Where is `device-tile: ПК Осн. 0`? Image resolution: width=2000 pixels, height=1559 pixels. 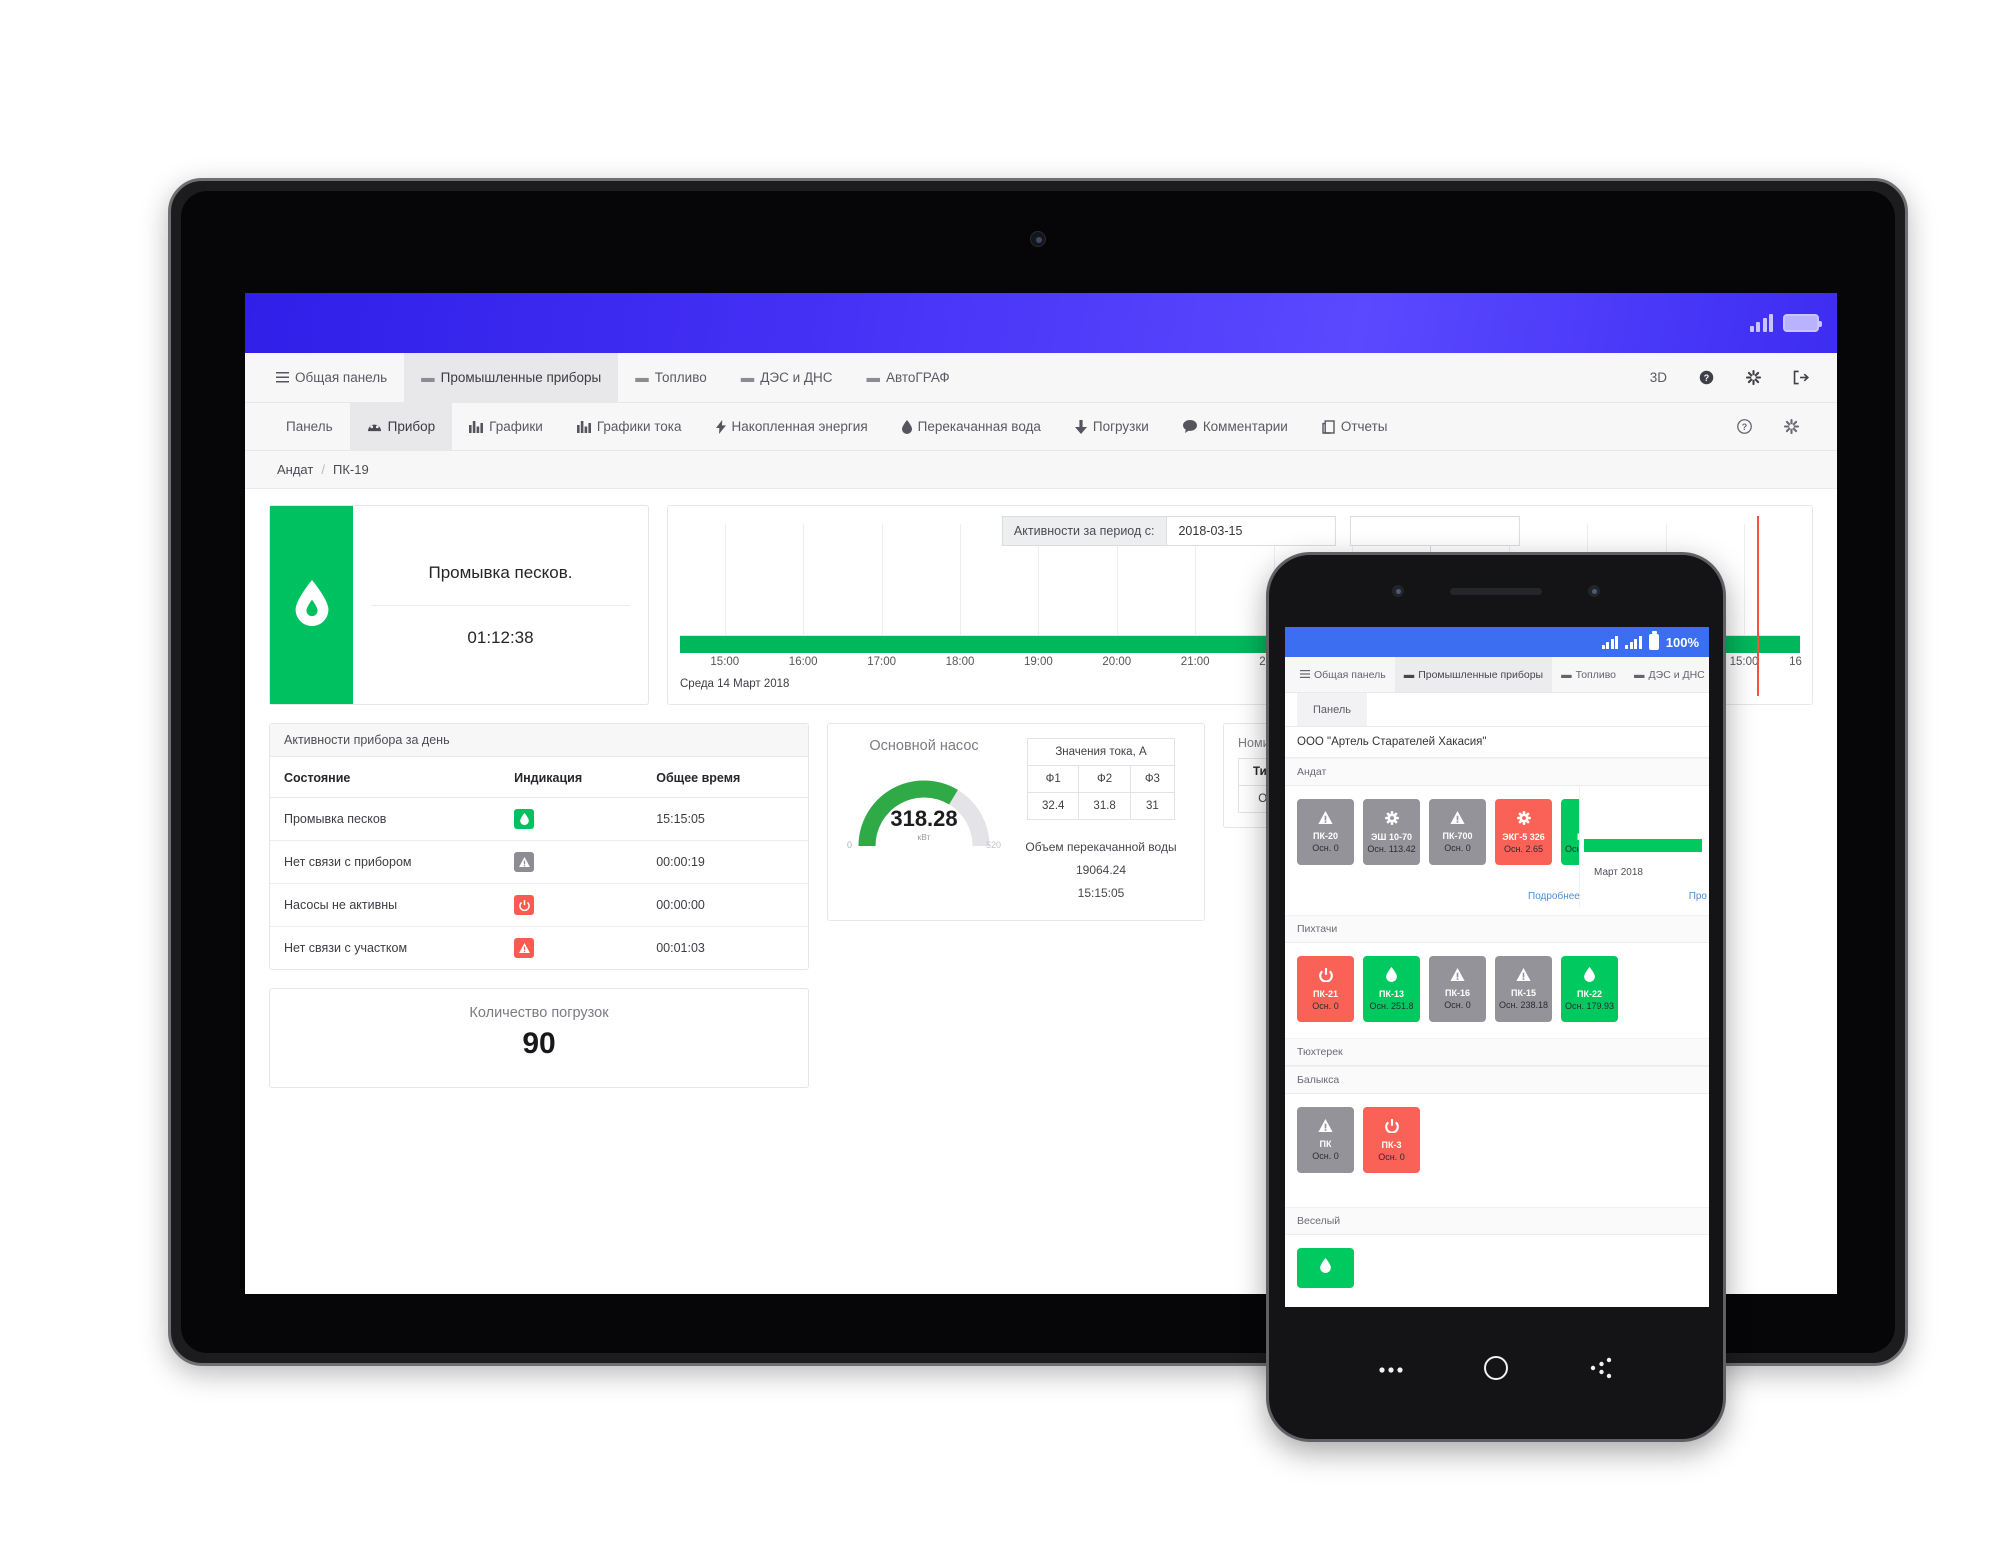
device-tile: ПК Осн. 0 is located at coordinates (1325, 1140).